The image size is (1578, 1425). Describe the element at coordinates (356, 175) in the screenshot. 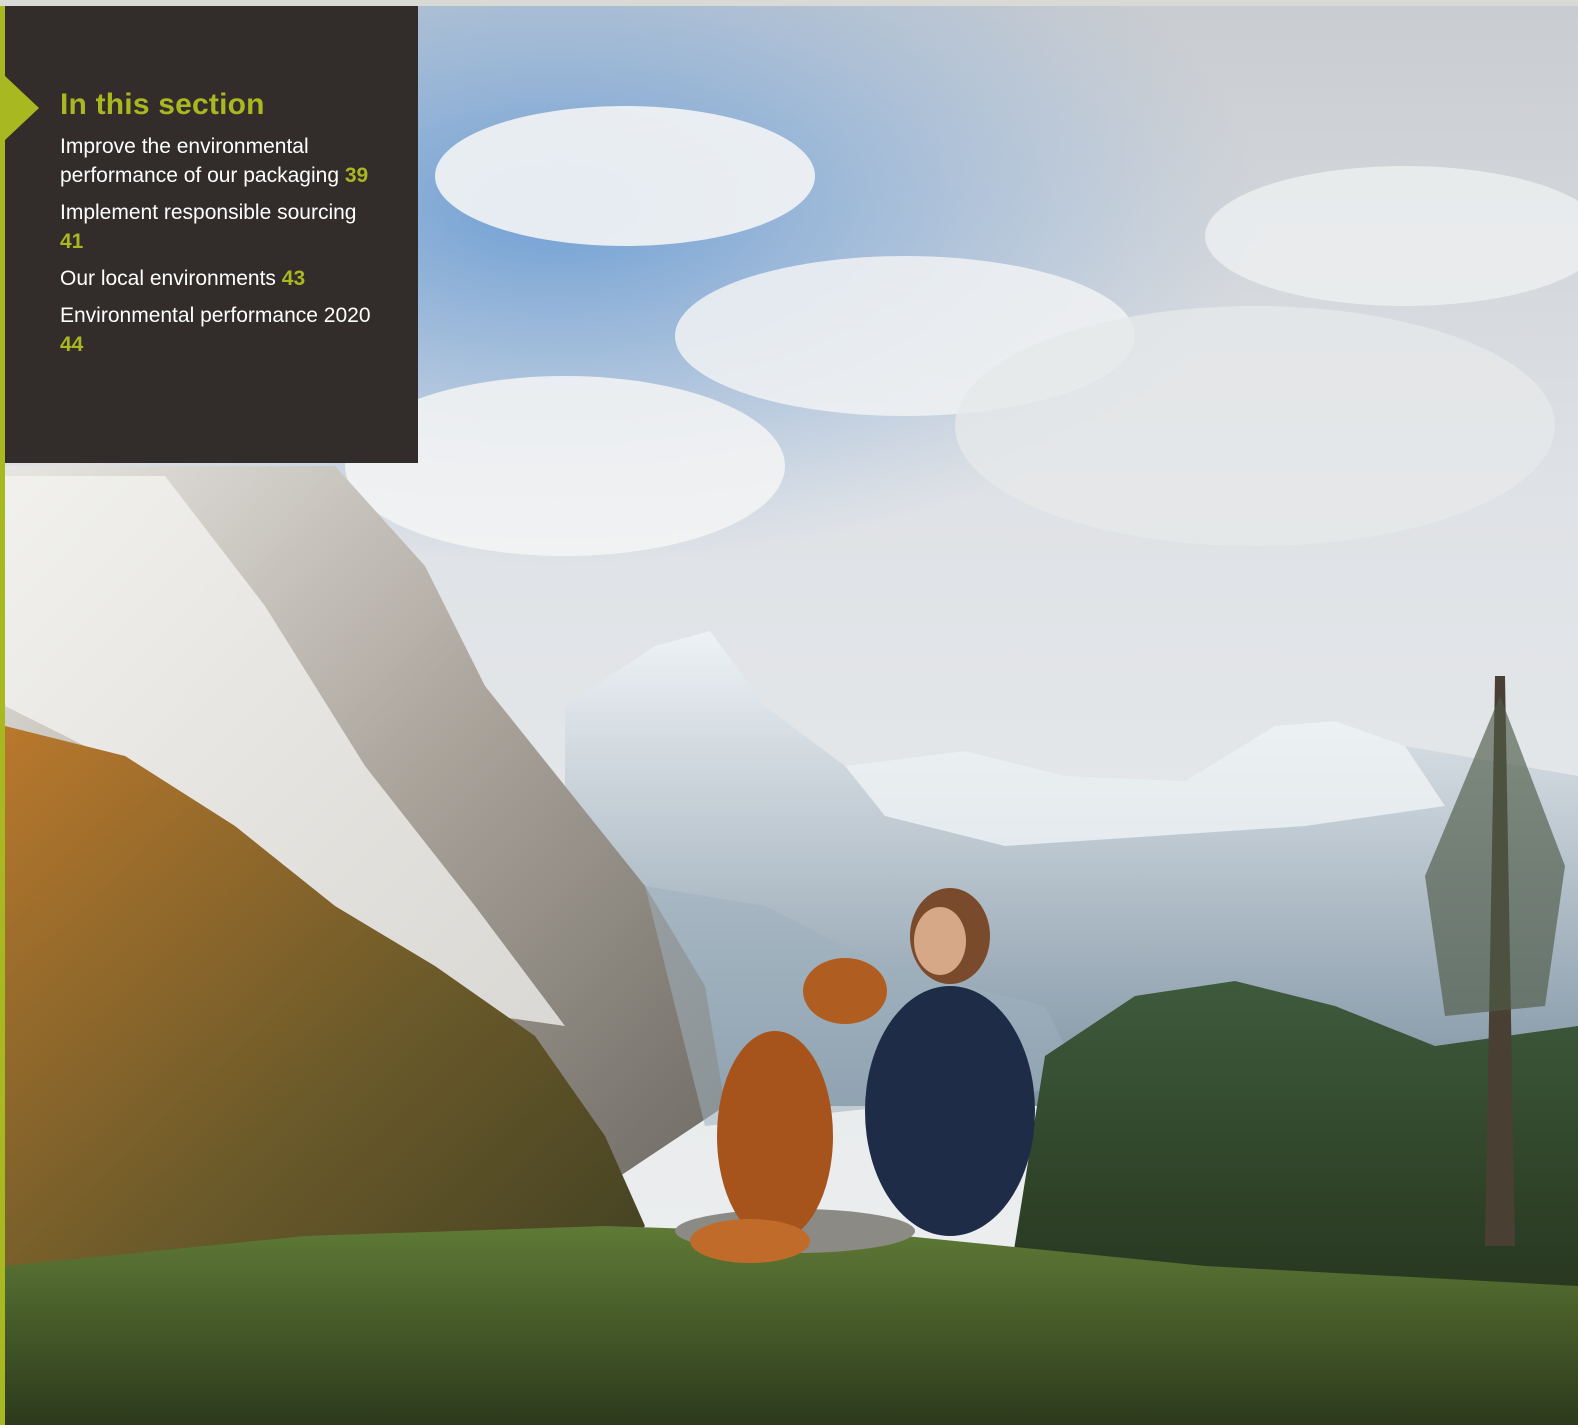

I see `page-number: 39` at that location.